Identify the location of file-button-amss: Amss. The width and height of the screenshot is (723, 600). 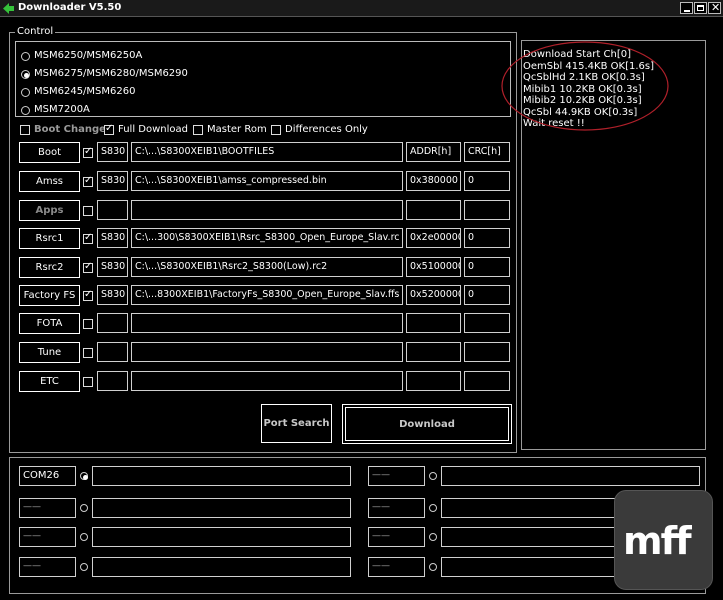
(49, 181).